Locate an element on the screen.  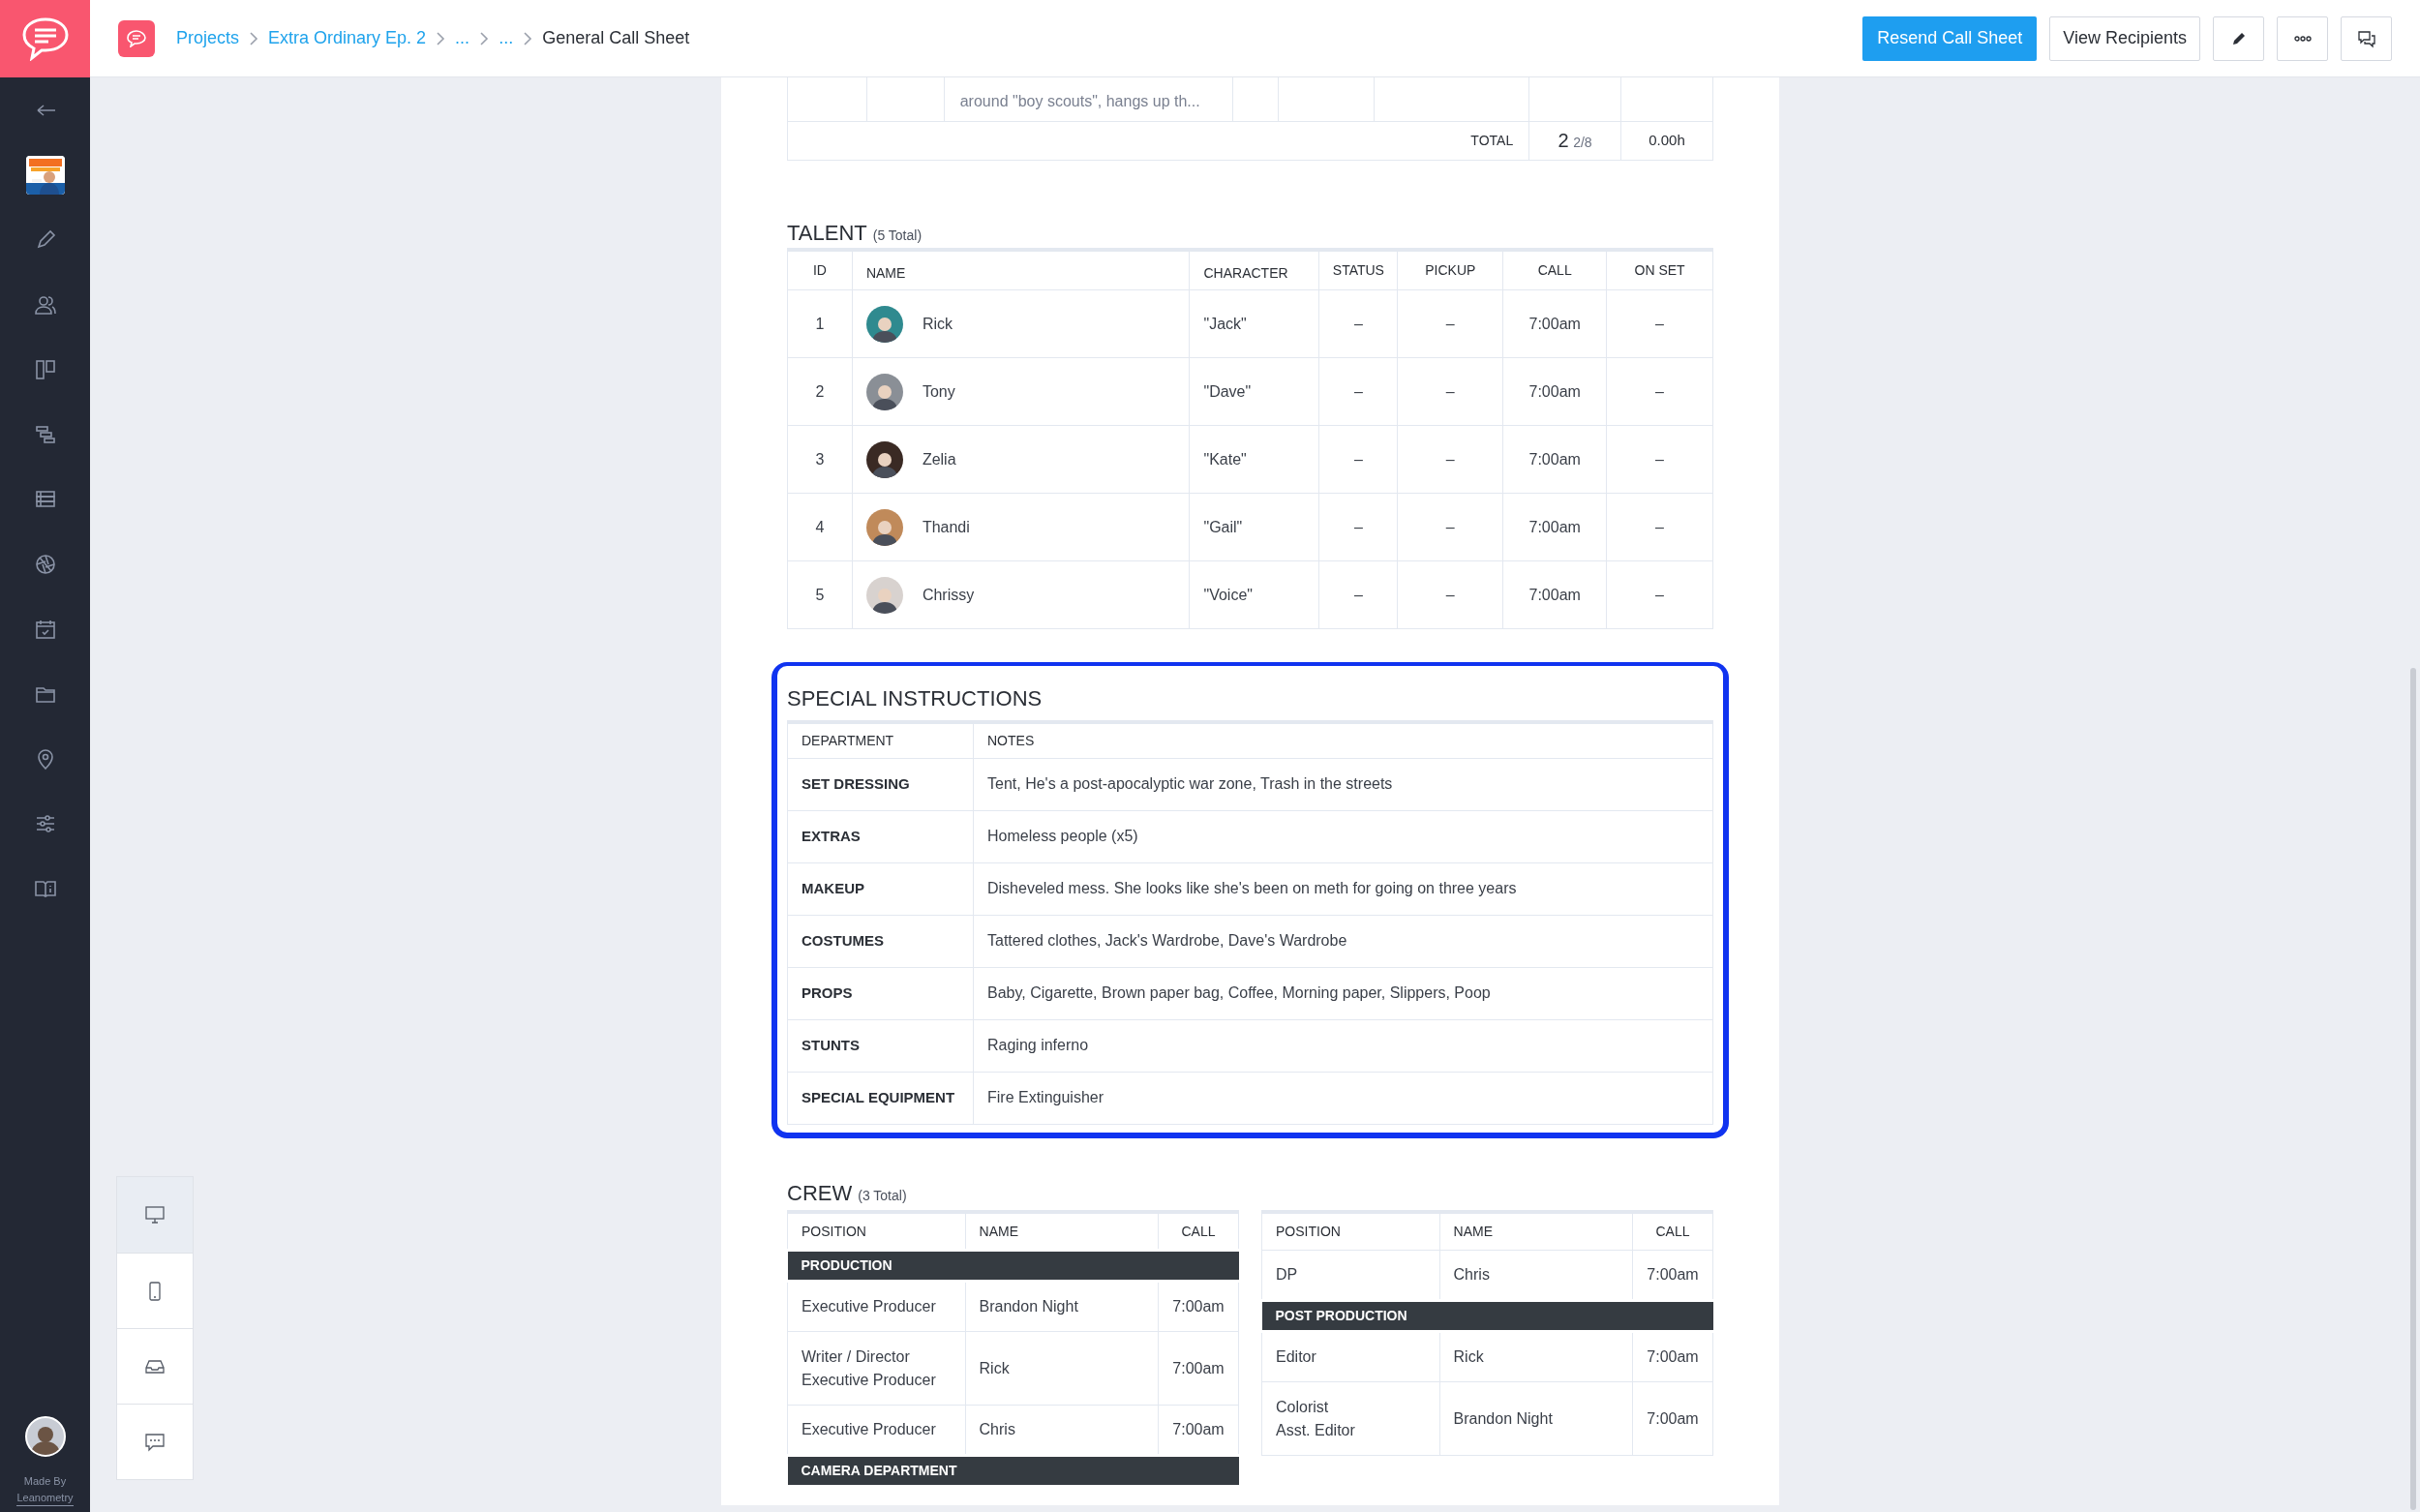
column-header: CHARACTER is located at coordinates (1245, 273).